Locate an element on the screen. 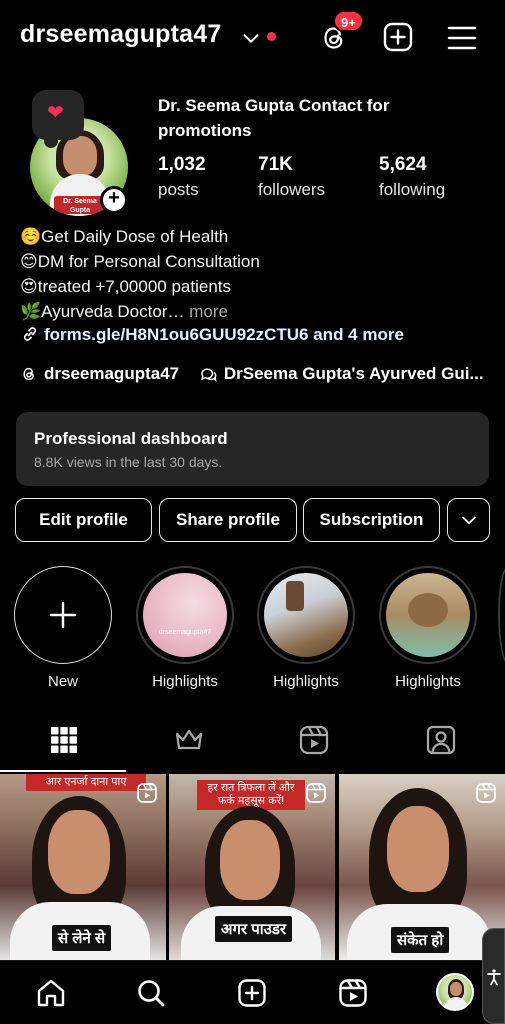 This screenshot has height=1024, width=505. stat-label: following is located at coordinates (412, 189).